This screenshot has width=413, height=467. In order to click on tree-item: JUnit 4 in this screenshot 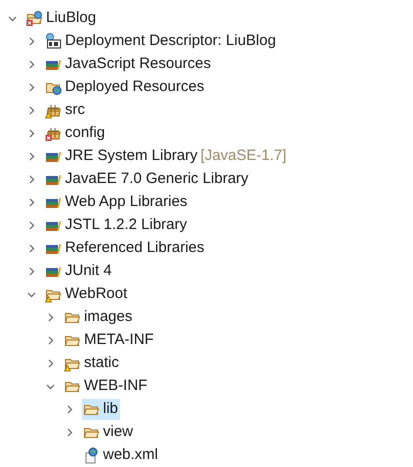, I will do `click(79, 271)`.